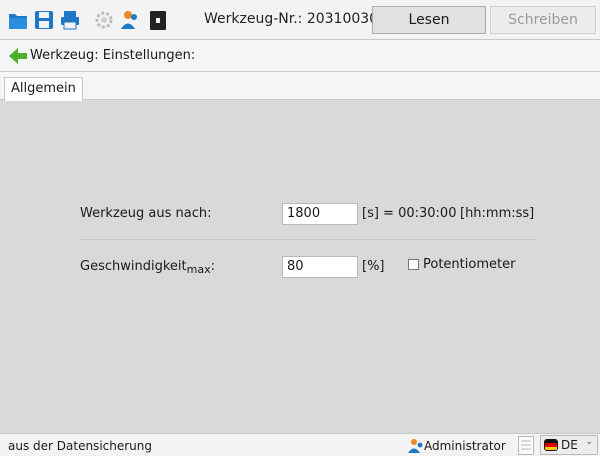 This screenshot has width=600, height=456. What do you see at coordinates (526, 445) in the screenshot?
I see `document-list-icon` at bounding box center [526, 445].